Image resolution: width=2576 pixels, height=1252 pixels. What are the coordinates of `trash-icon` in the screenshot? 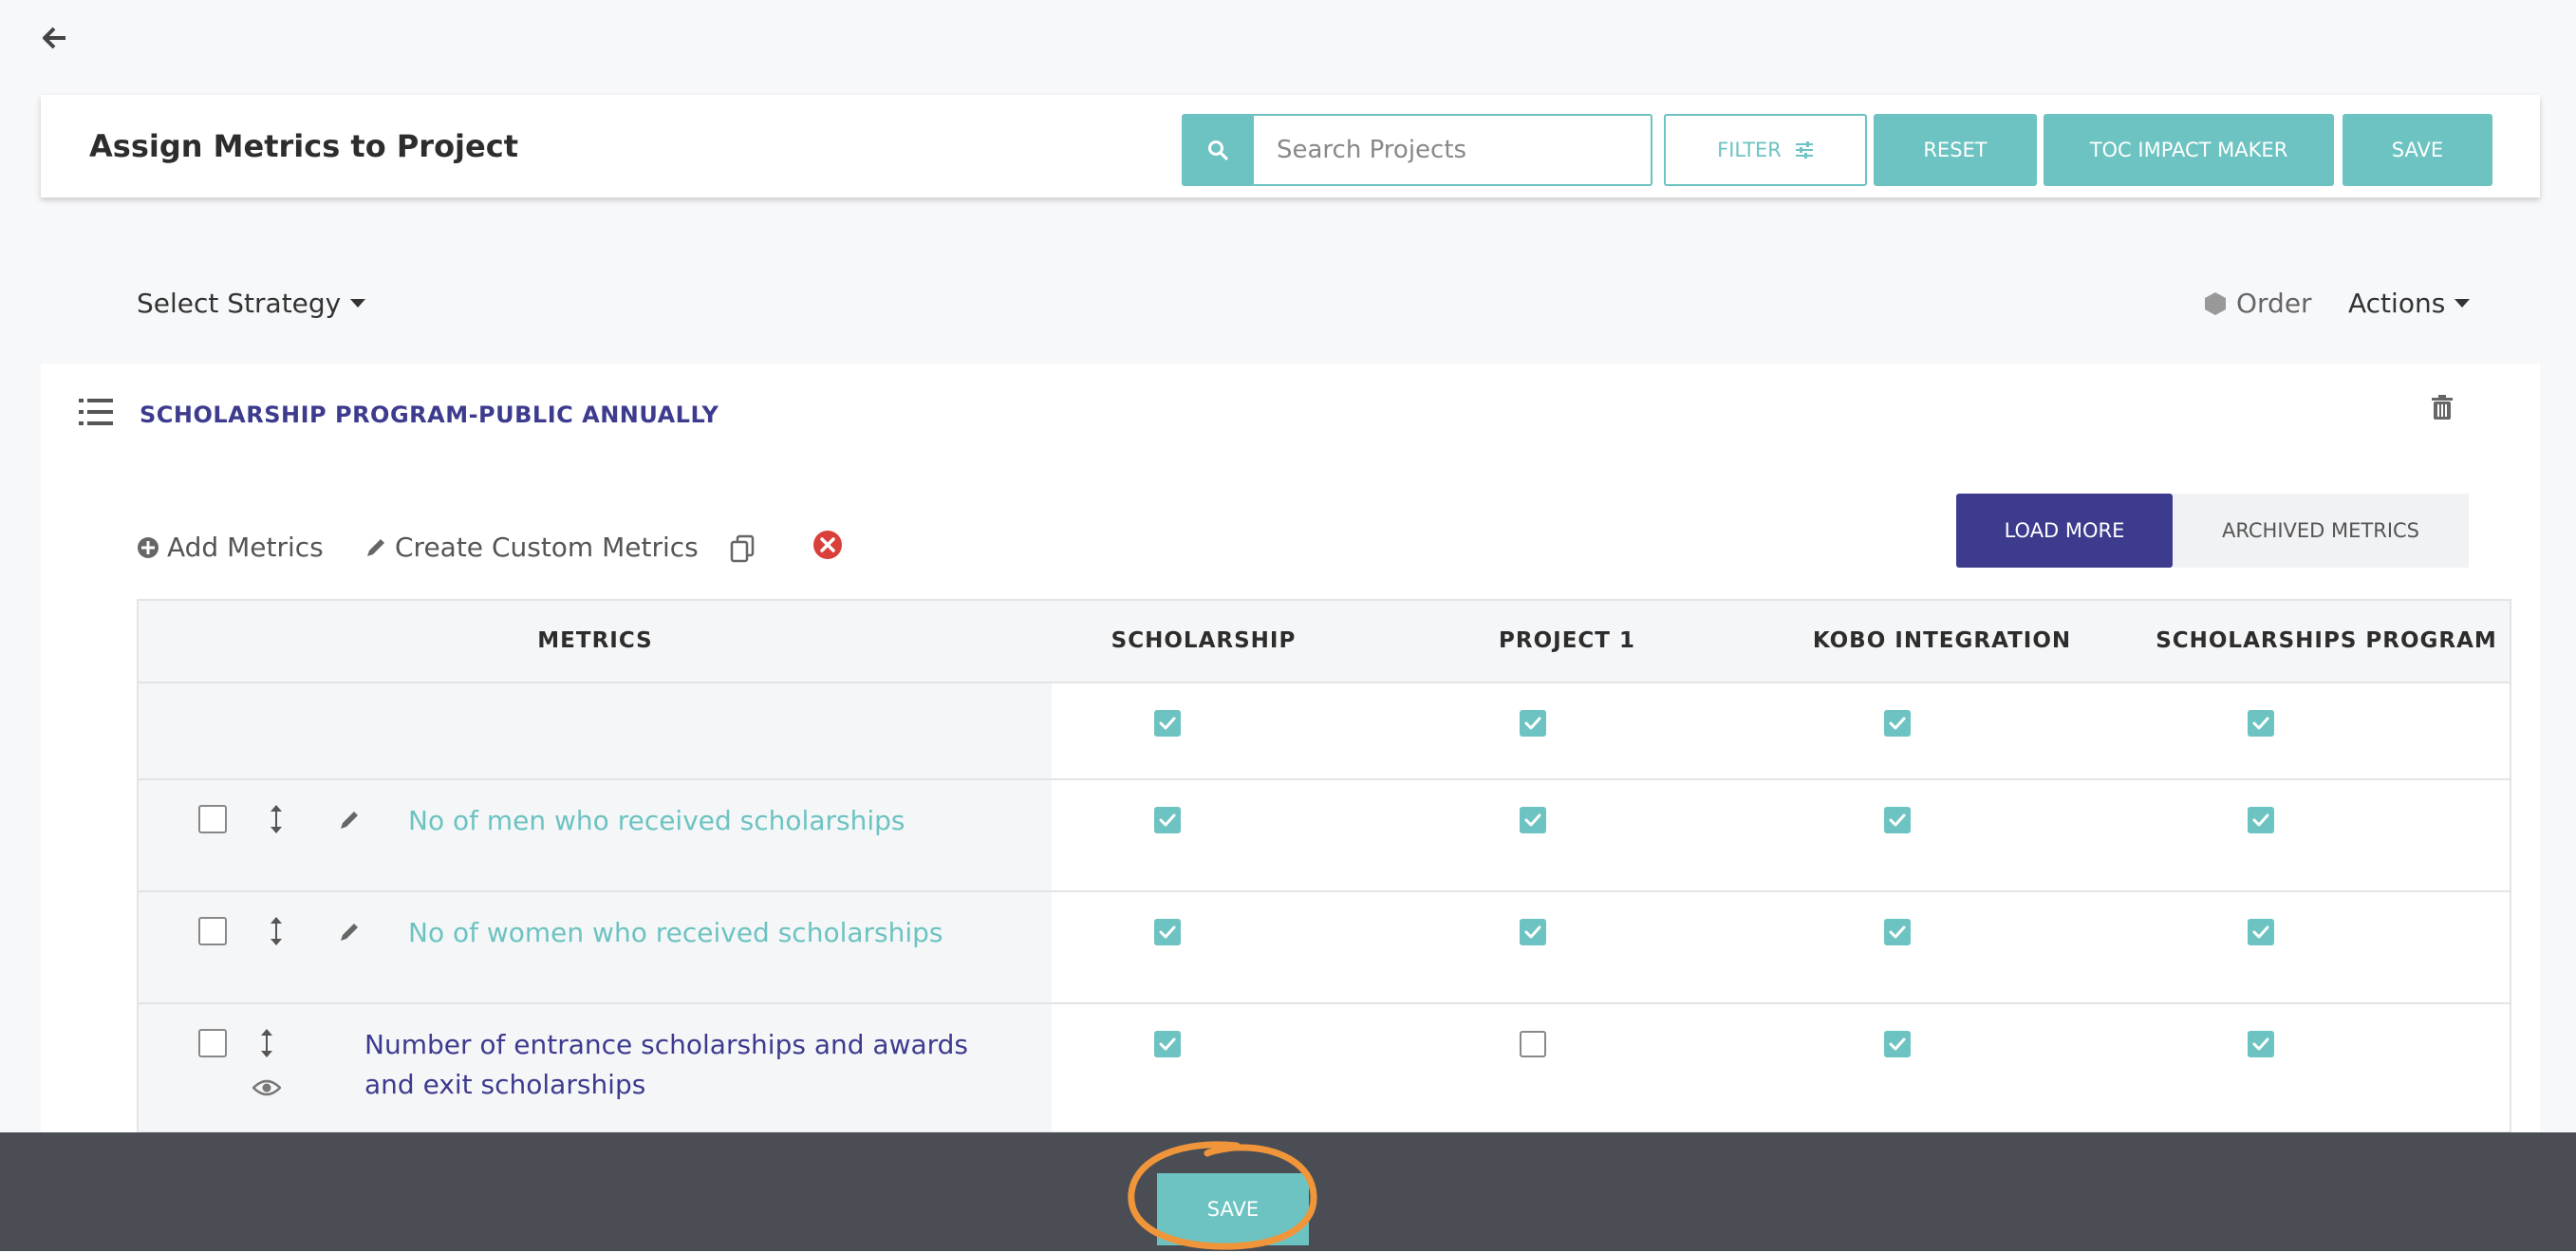 It's located at (2442, 409).